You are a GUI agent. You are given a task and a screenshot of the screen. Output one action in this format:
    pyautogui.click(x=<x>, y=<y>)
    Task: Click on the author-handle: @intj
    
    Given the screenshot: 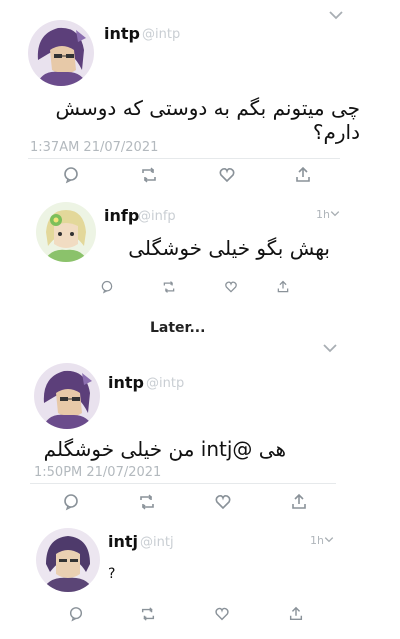 What is the action you would take?
    pyautogui.click(x=157, y=542)
    